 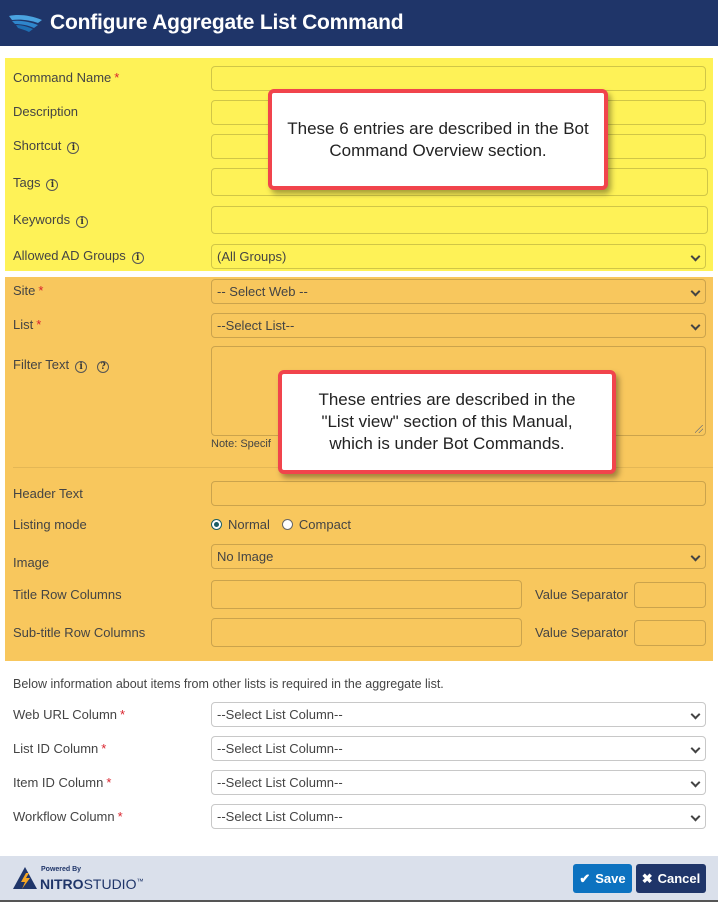 What do you see at coordinates (581, 632) in the screenshot?
I see `subtitle-value-separator-label: Value Separator` at bounding box center [581, 632].